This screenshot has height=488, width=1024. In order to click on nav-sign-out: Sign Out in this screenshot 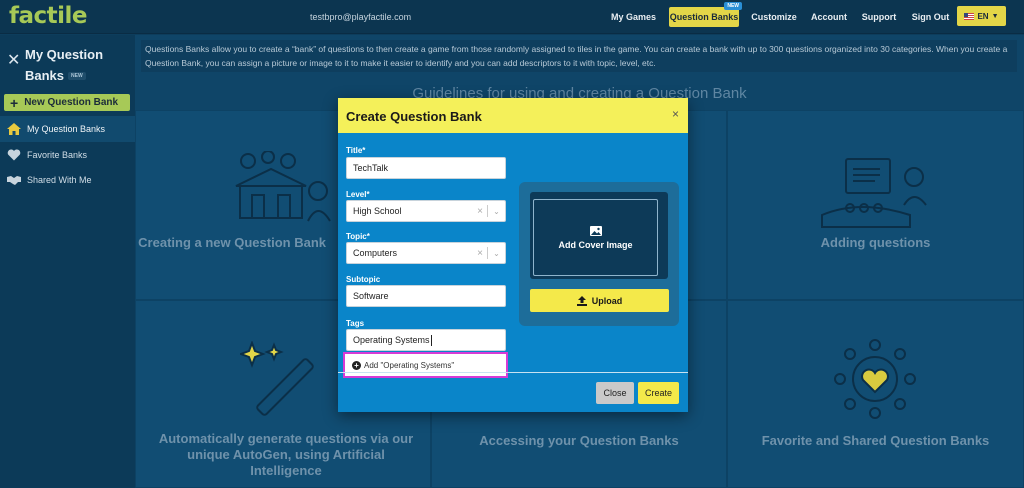, I will do `click(930, 17)`.